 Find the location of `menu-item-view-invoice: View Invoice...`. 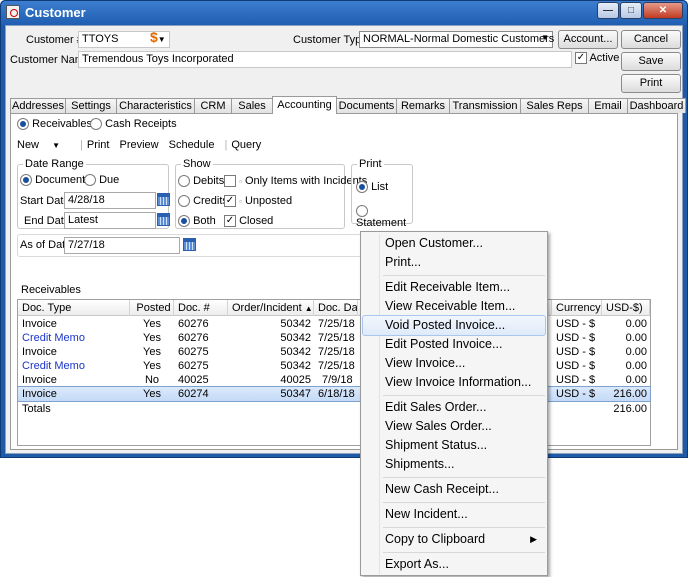

menu-item-view-invoice: View Invoice... is located at coordinates (454, 363).